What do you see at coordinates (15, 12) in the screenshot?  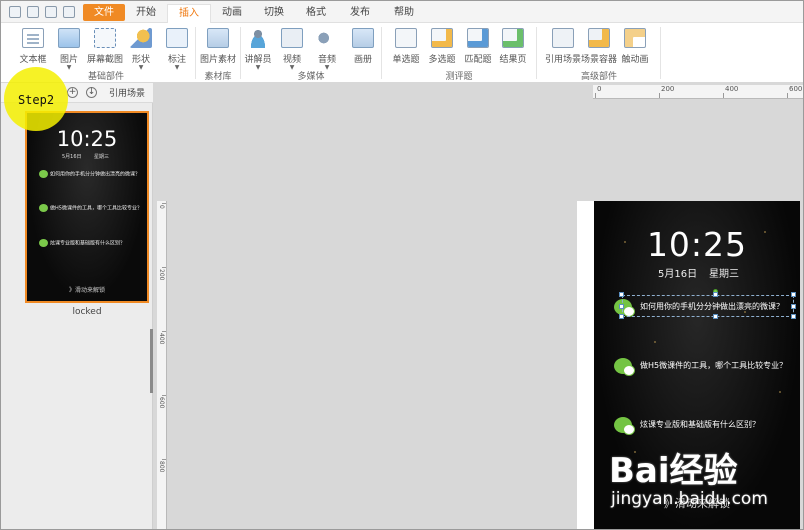 I see `save-icon` at bounding box center [15, 12].